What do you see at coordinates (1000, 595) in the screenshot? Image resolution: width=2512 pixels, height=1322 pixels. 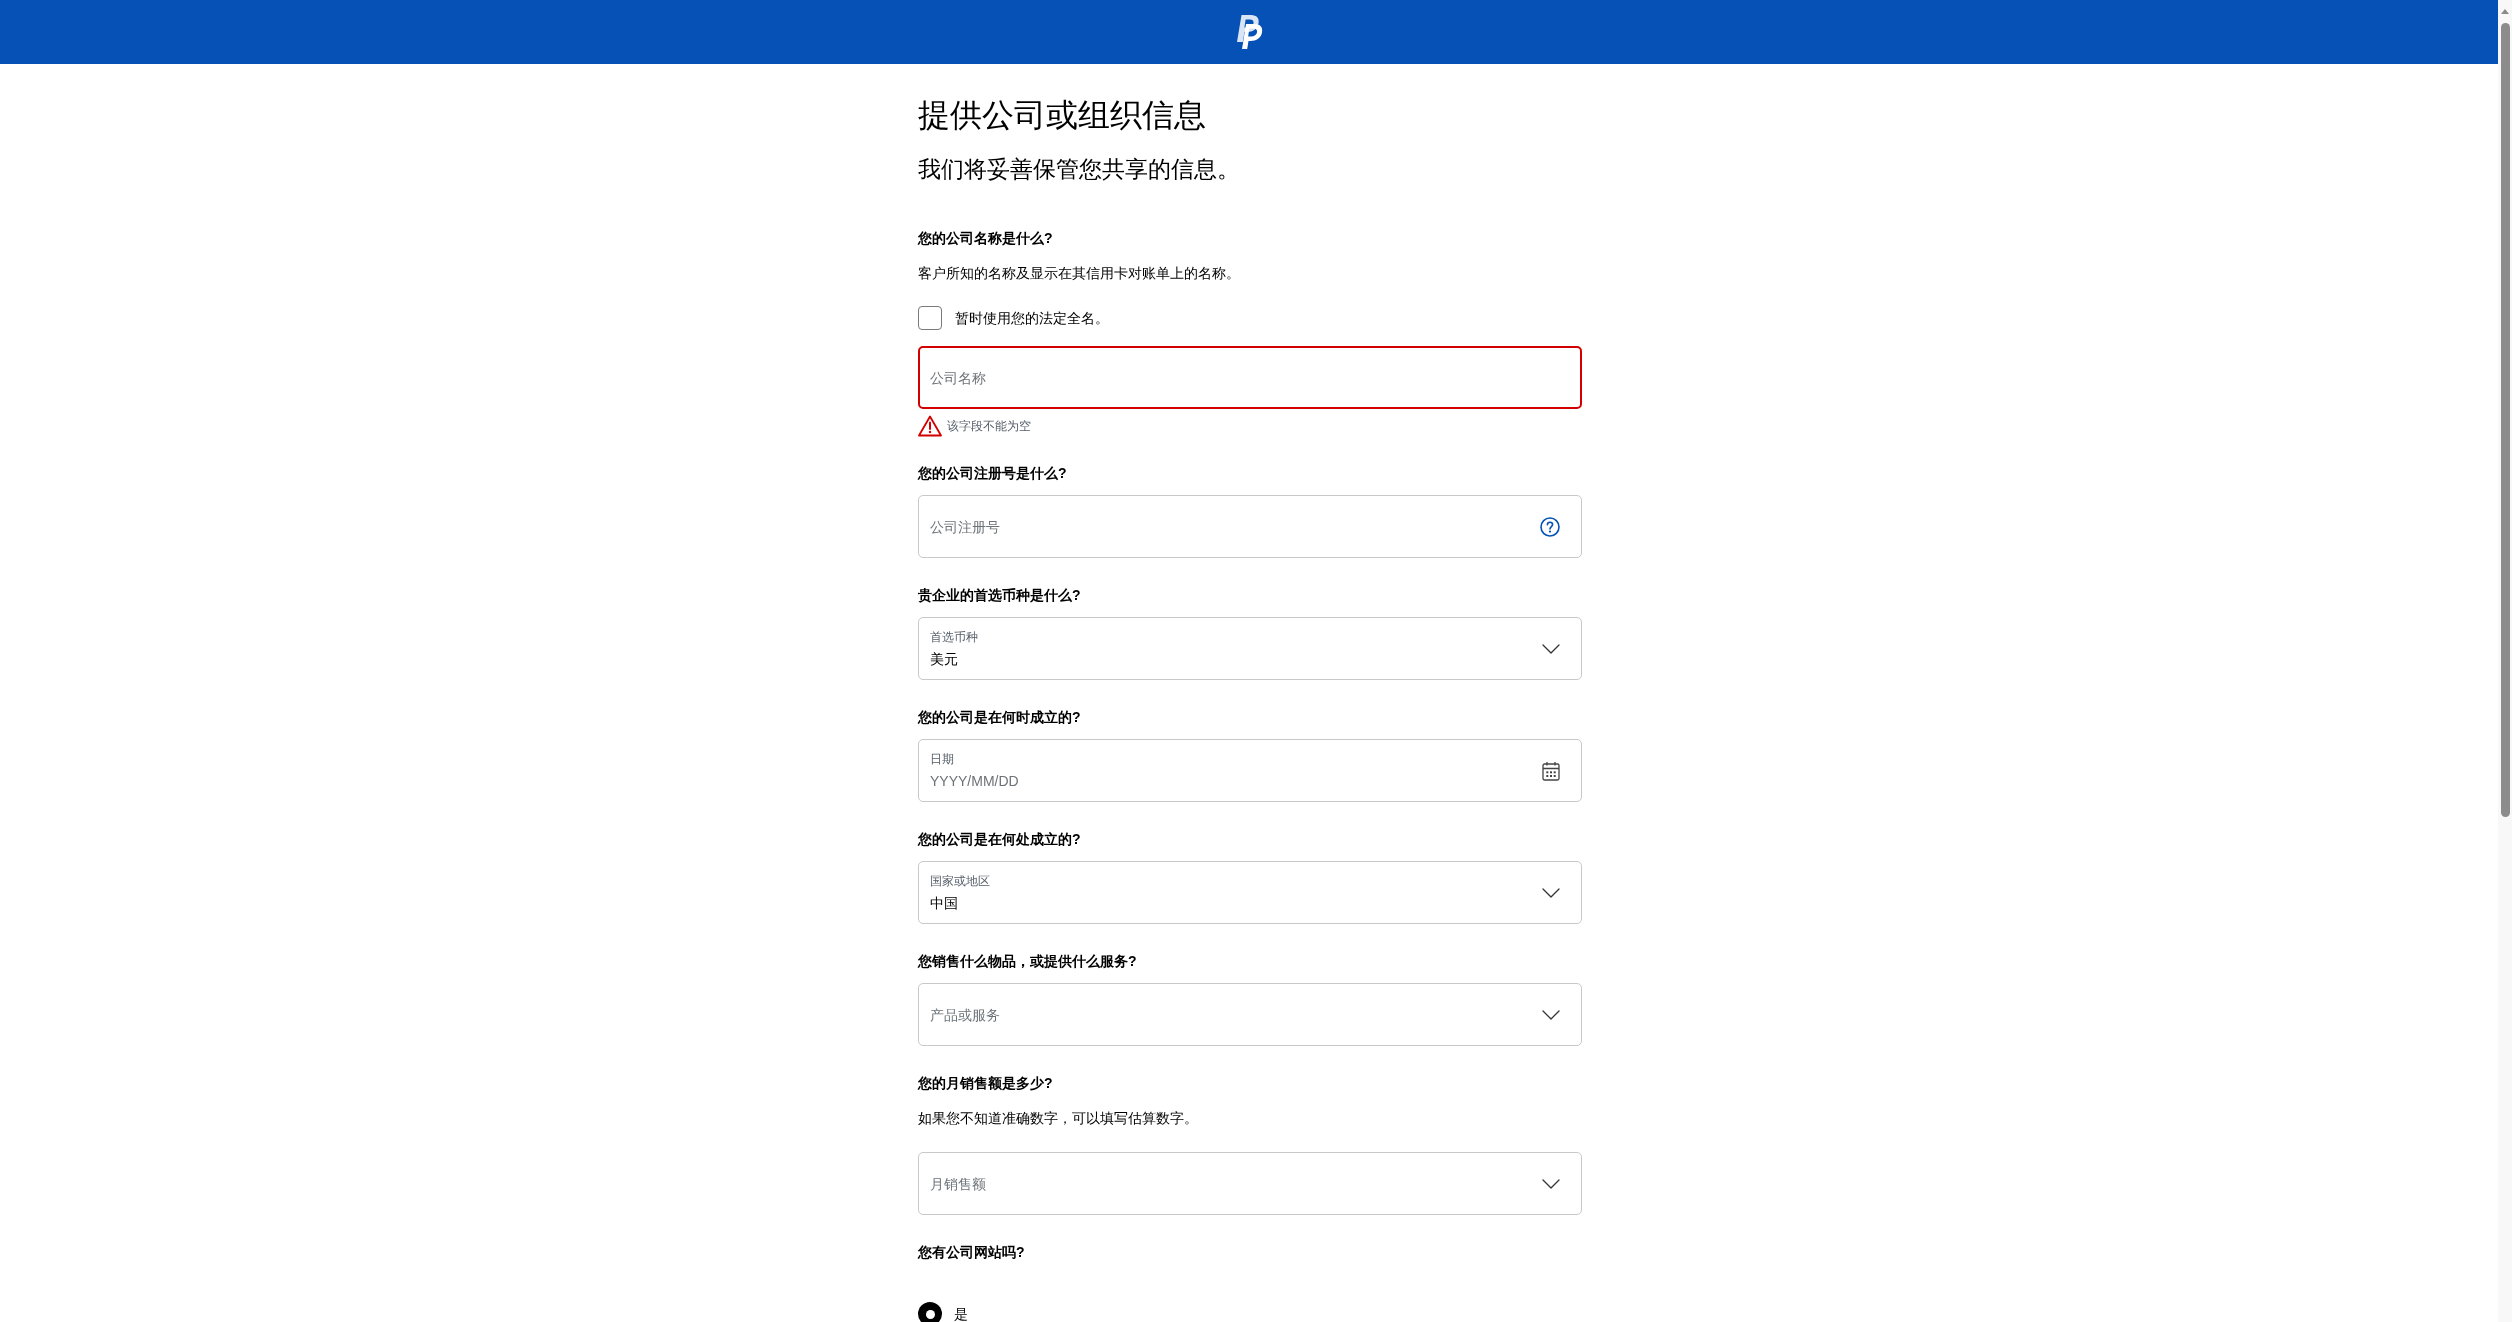 I see `question-label: 贵企业的首选币种是什么?` at bounding box center [1000, 595].